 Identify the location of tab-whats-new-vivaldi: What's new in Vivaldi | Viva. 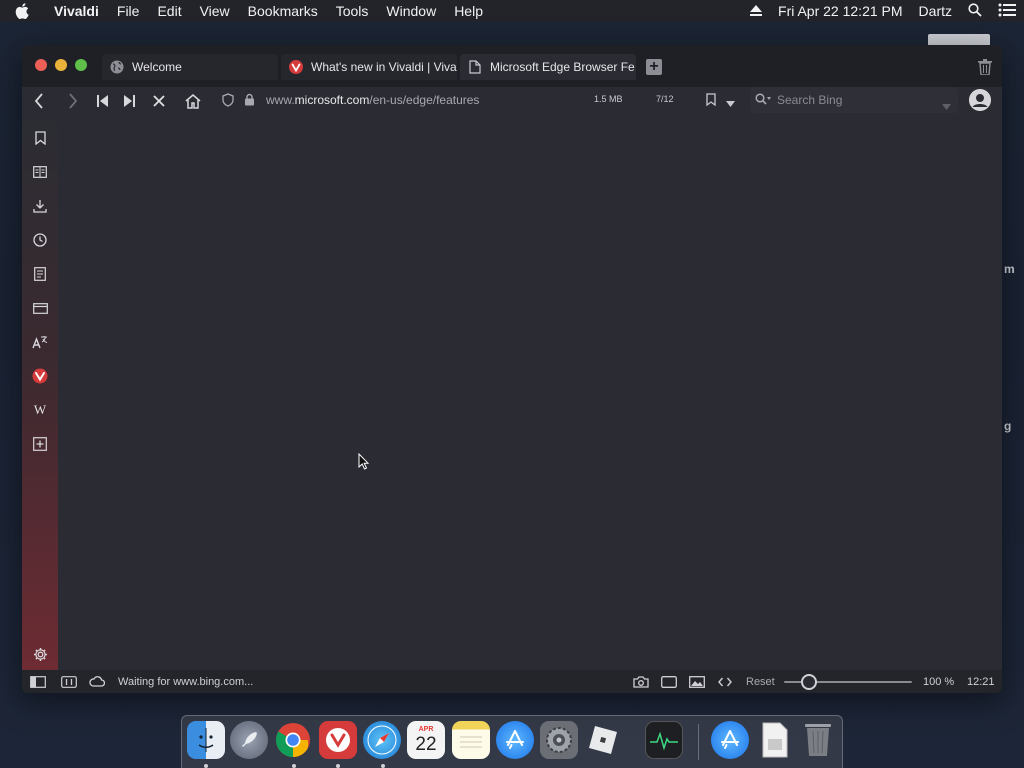
(369, 67).